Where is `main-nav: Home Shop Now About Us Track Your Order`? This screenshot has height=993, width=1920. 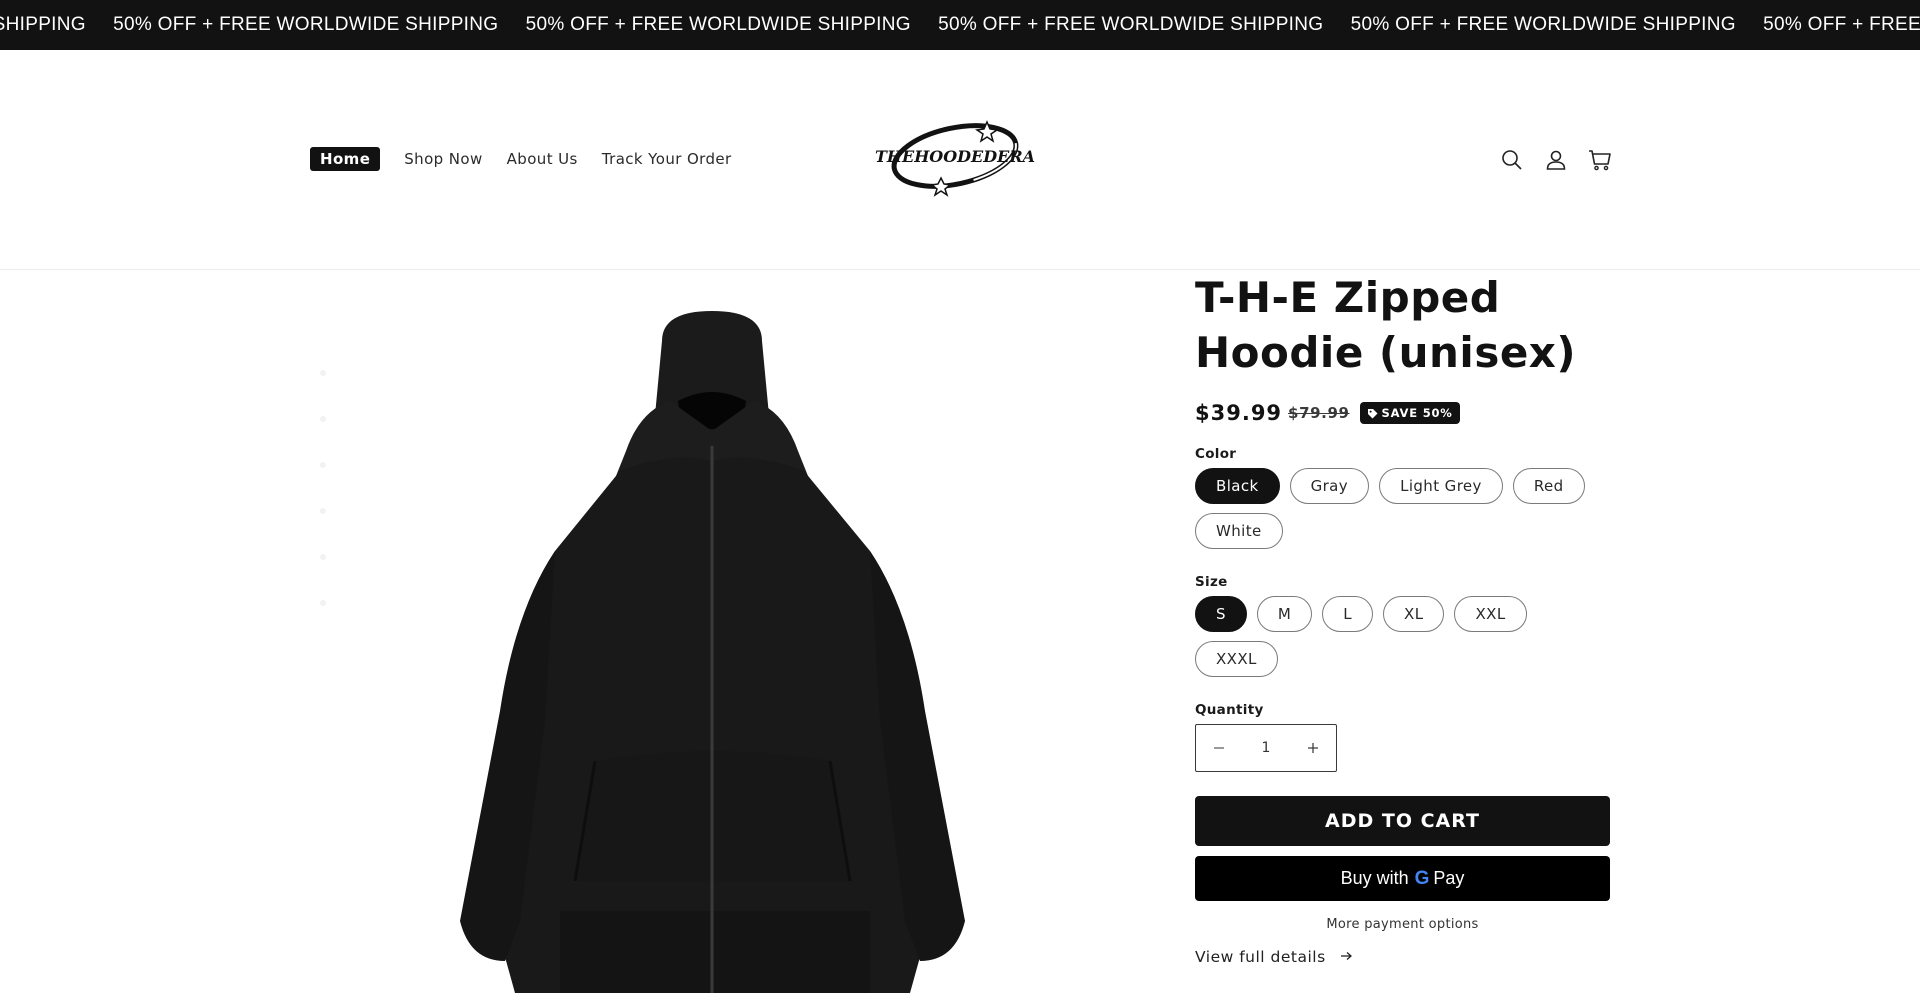 main-nav: Home Shop Now About Us Track Your Order is located at coordinates (533, 159).